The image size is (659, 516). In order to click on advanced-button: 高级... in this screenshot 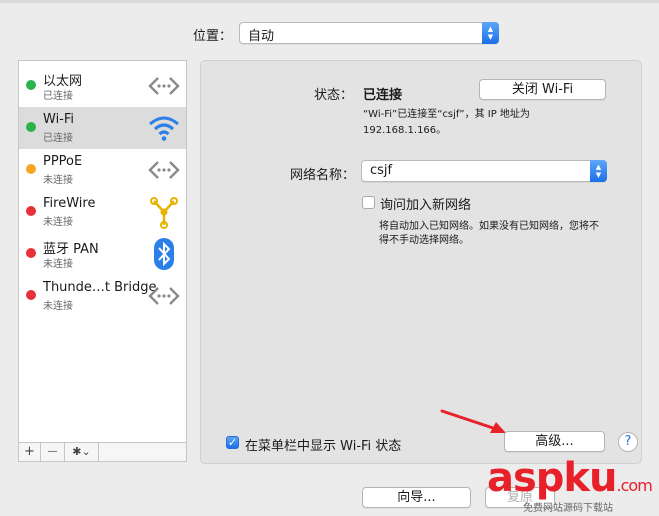, I will do `click(554, 441)`.